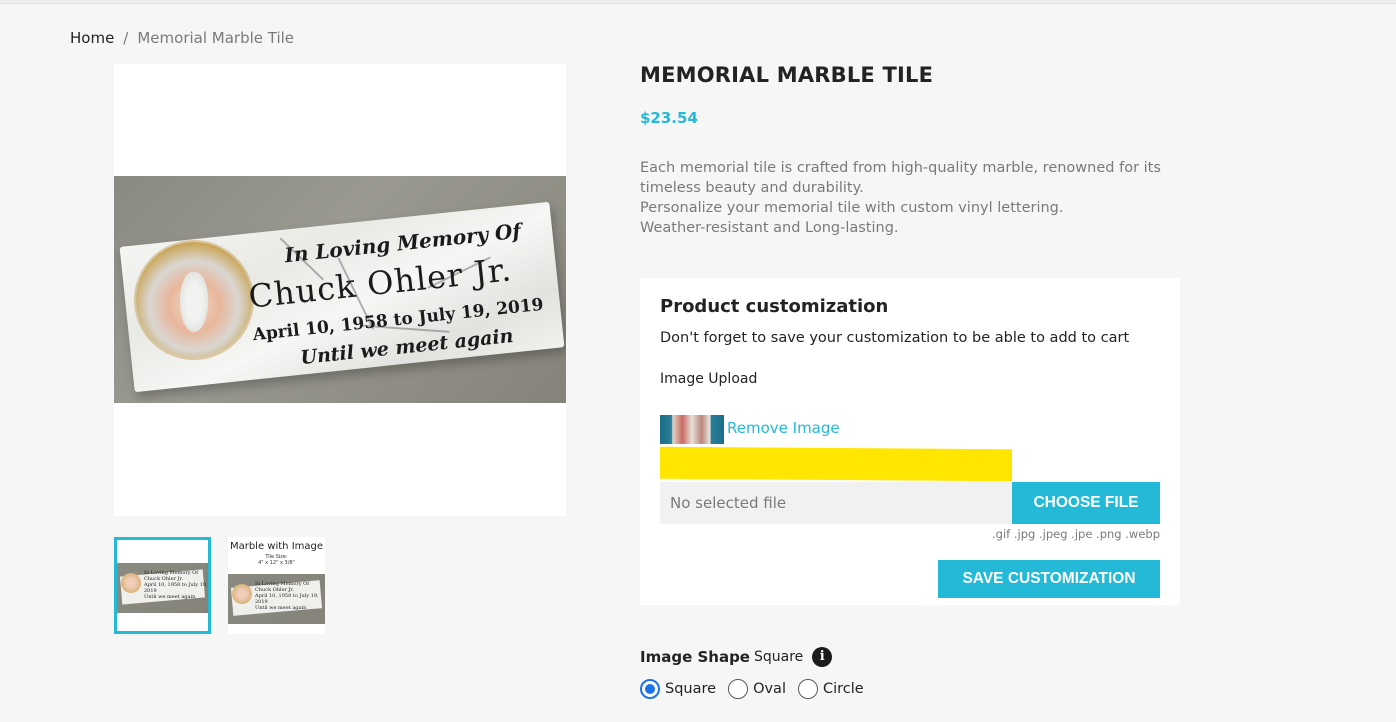  I want to click on breadcrumb-current: Memorial Marble Tile, so click(216, 38).